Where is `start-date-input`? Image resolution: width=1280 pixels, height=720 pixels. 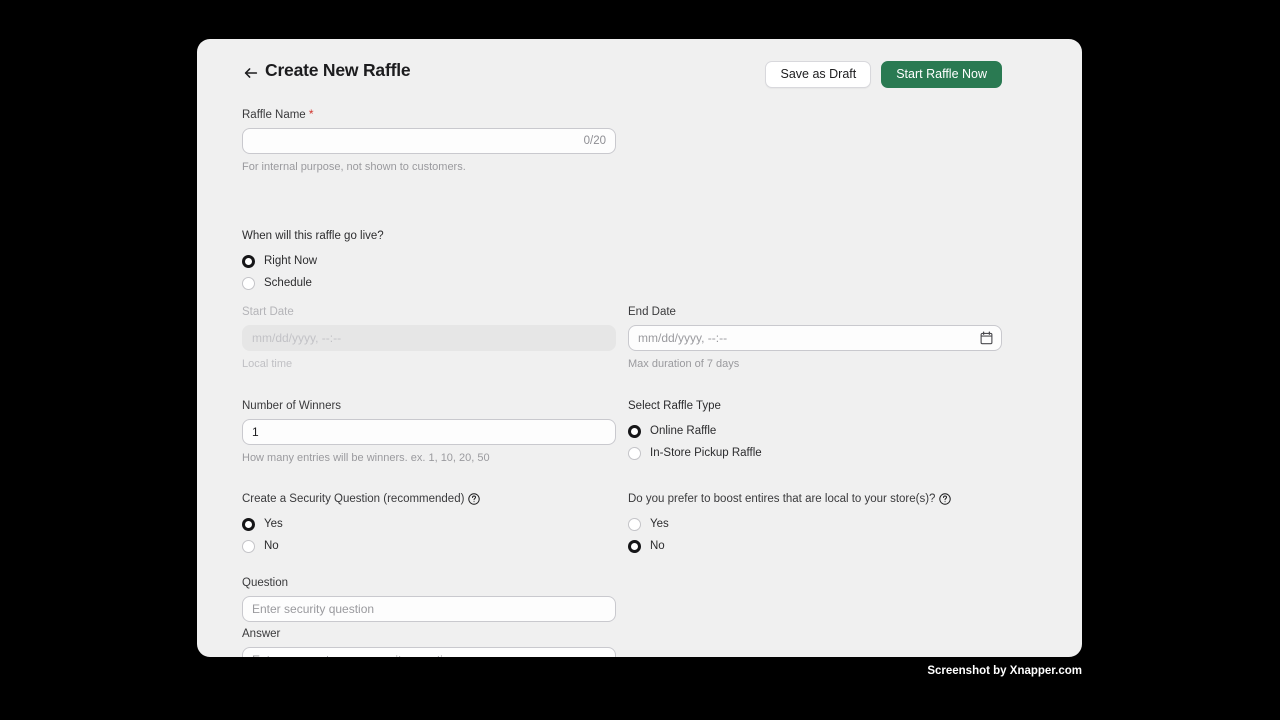 start-date-input is located at coordinates (429, 338).